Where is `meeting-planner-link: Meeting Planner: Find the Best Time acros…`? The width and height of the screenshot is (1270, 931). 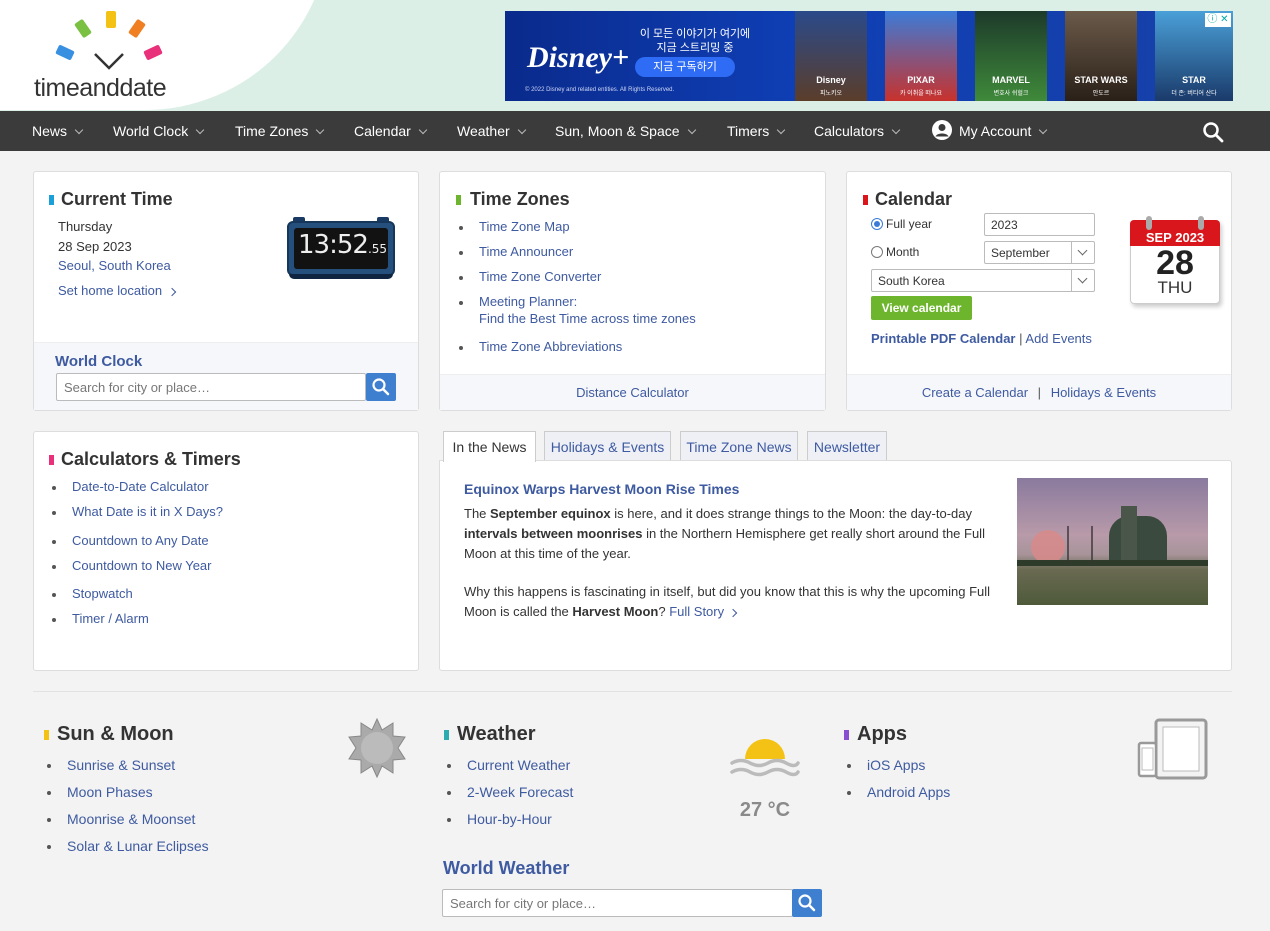 meeting-planner-link: Meeting Planner: Find the Best Time acros… is located at coordinates (634, 311).